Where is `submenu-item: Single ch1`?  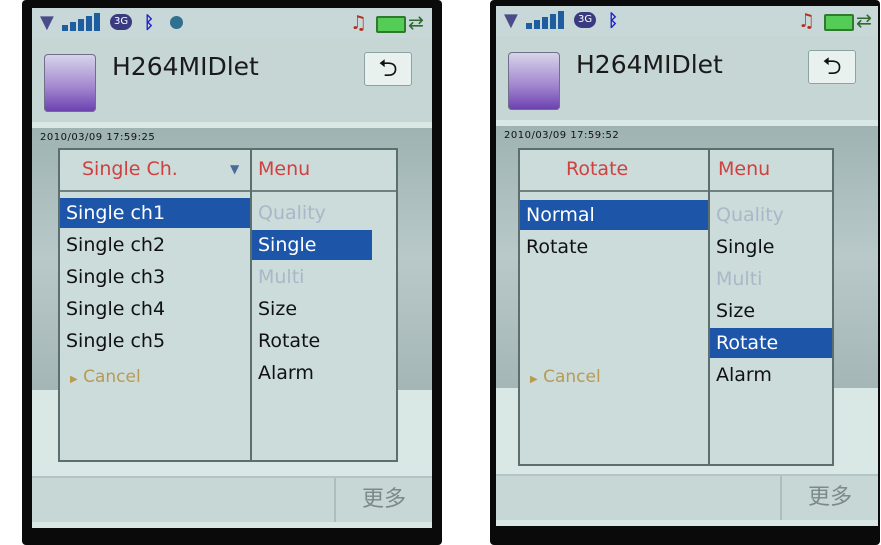 submenu-item: Single ch1 is located at coordinates (155, 213).